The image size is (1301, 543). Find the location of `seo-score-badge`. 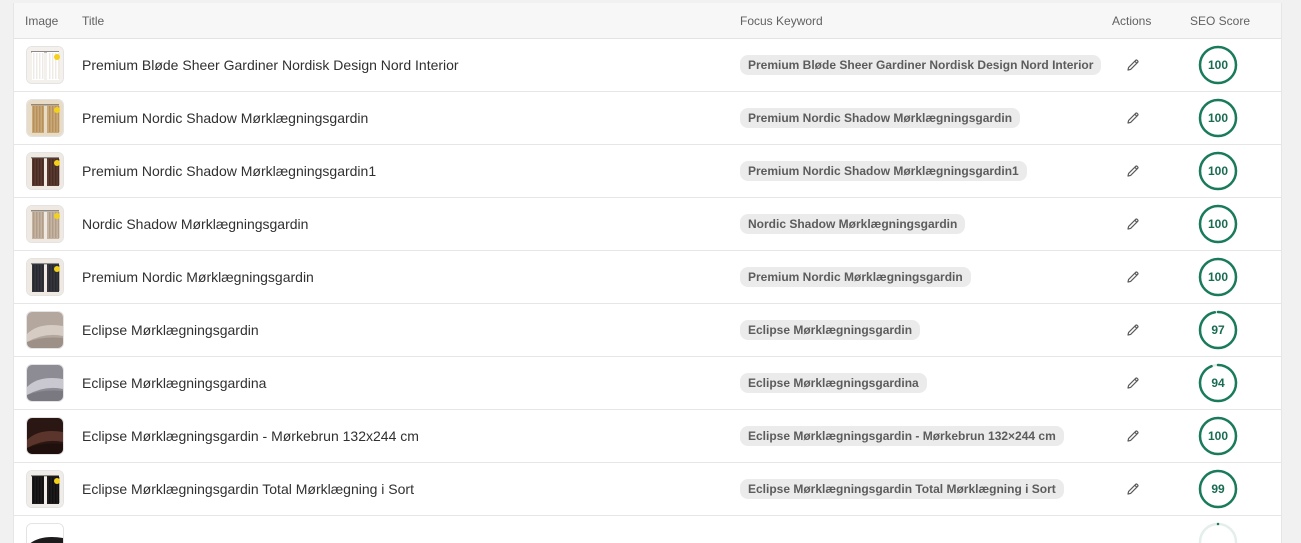

seo-score-badge is located at coordinates (1218, 532).